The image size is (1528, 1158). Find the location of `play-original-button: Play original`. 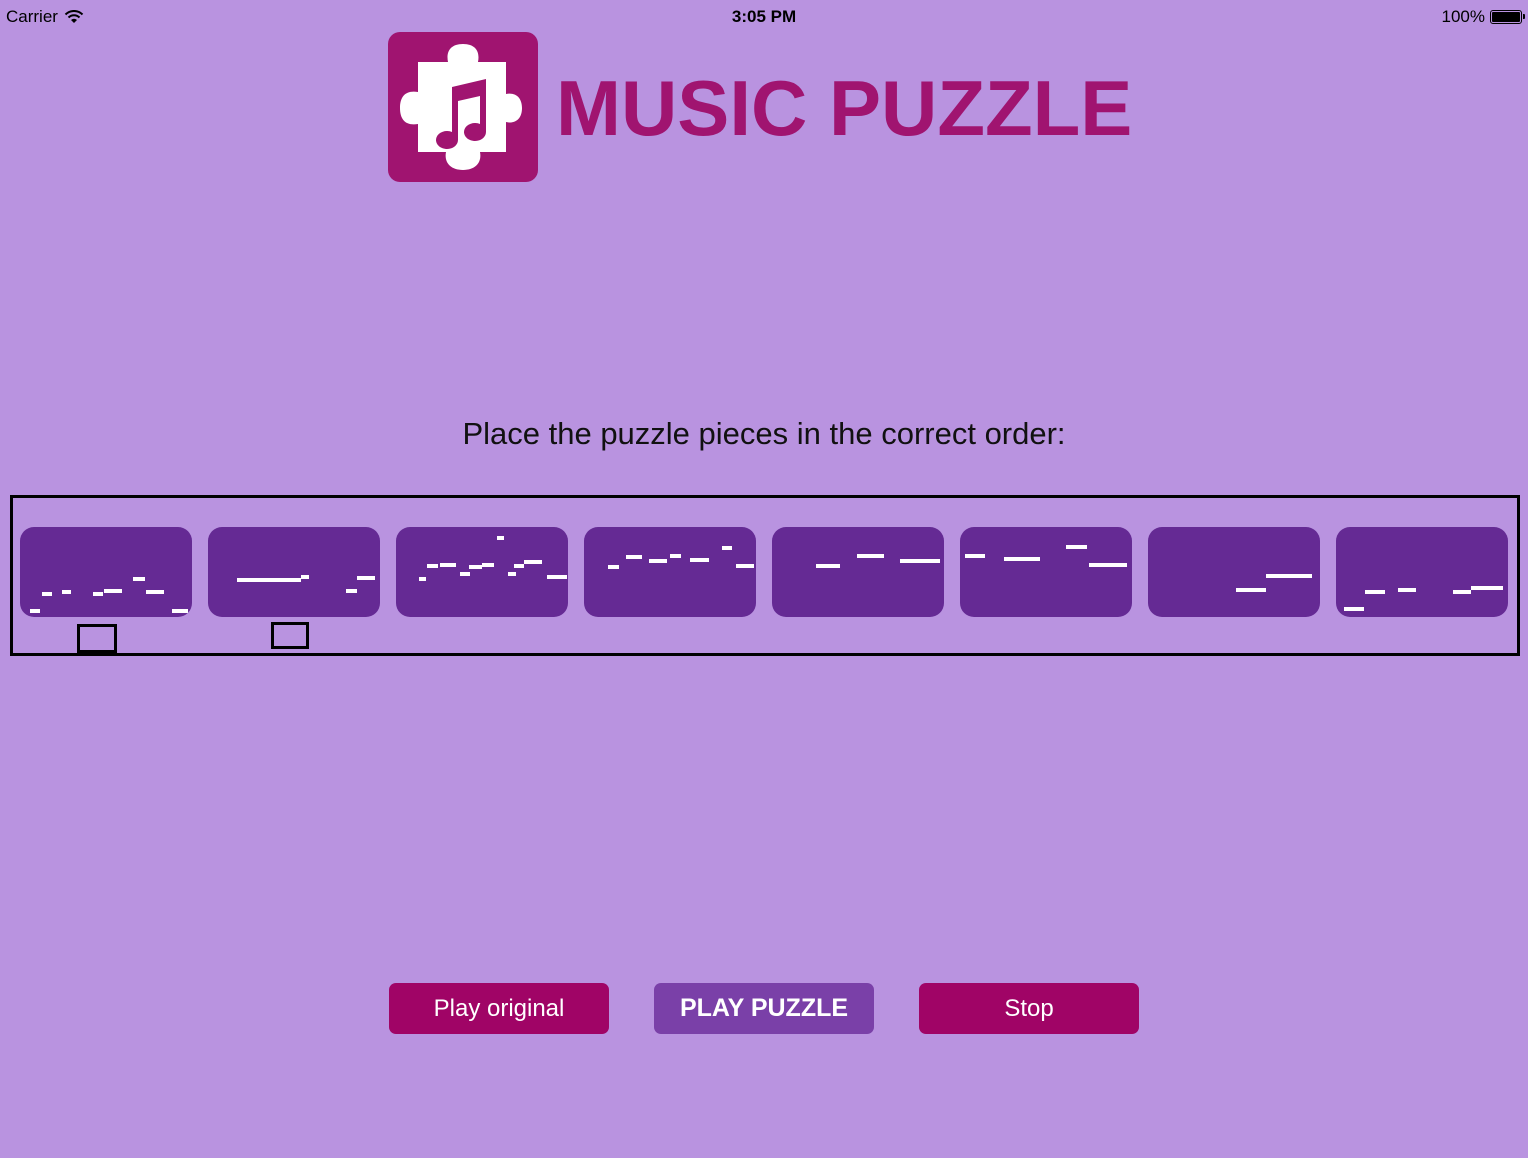

play-original-button: Play original is located at coordinates (499, 1008).